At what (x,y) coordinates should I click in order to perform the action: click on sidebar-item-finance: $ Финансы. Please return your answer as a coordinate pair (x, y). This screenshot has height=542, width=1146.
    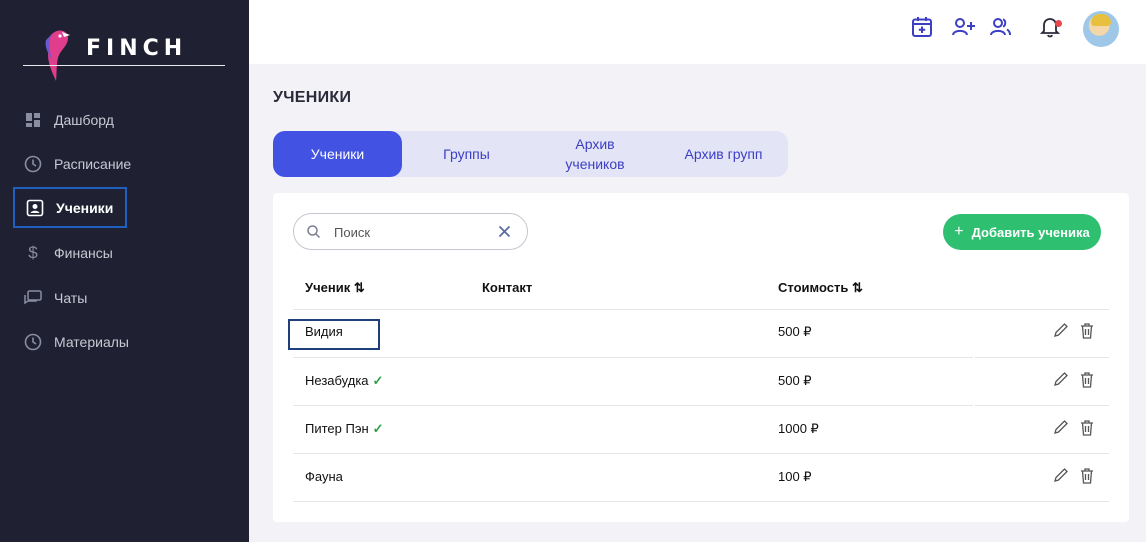
    Looking at the image, I should click on (70, 252).